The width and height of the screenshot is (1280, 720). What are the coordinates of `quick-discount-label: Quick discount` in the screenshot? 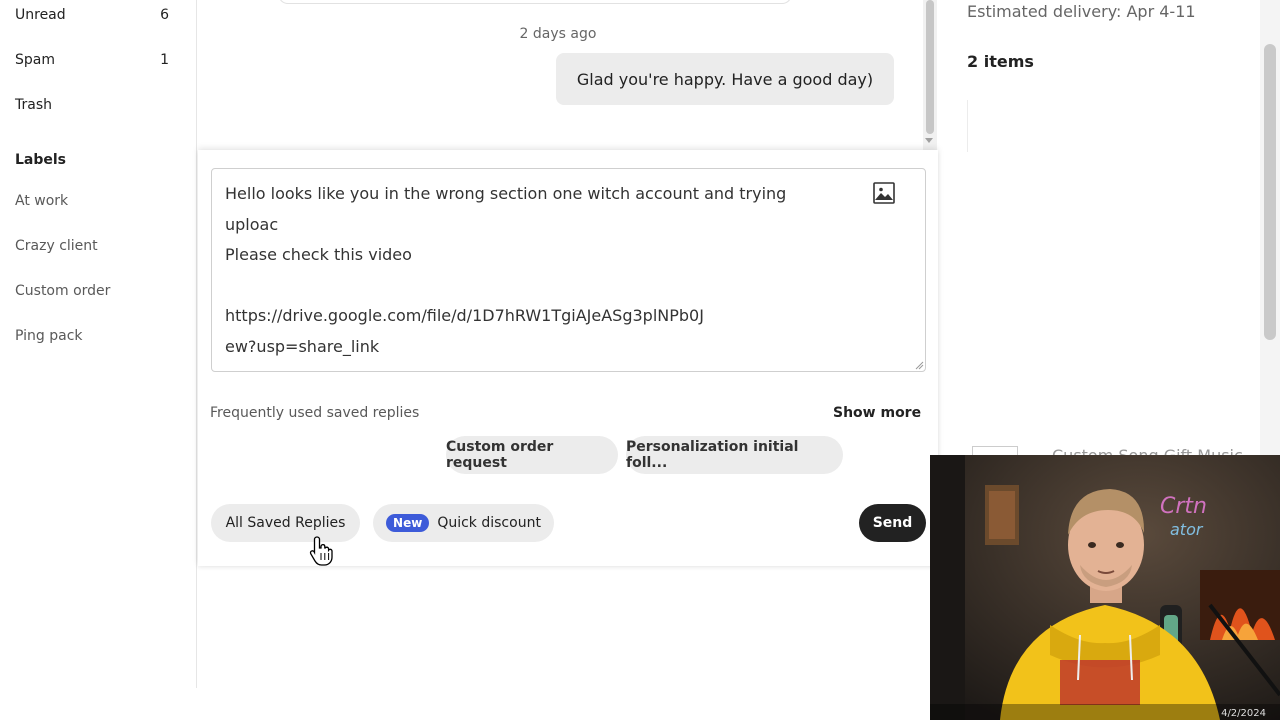 It's located at (489, 523).